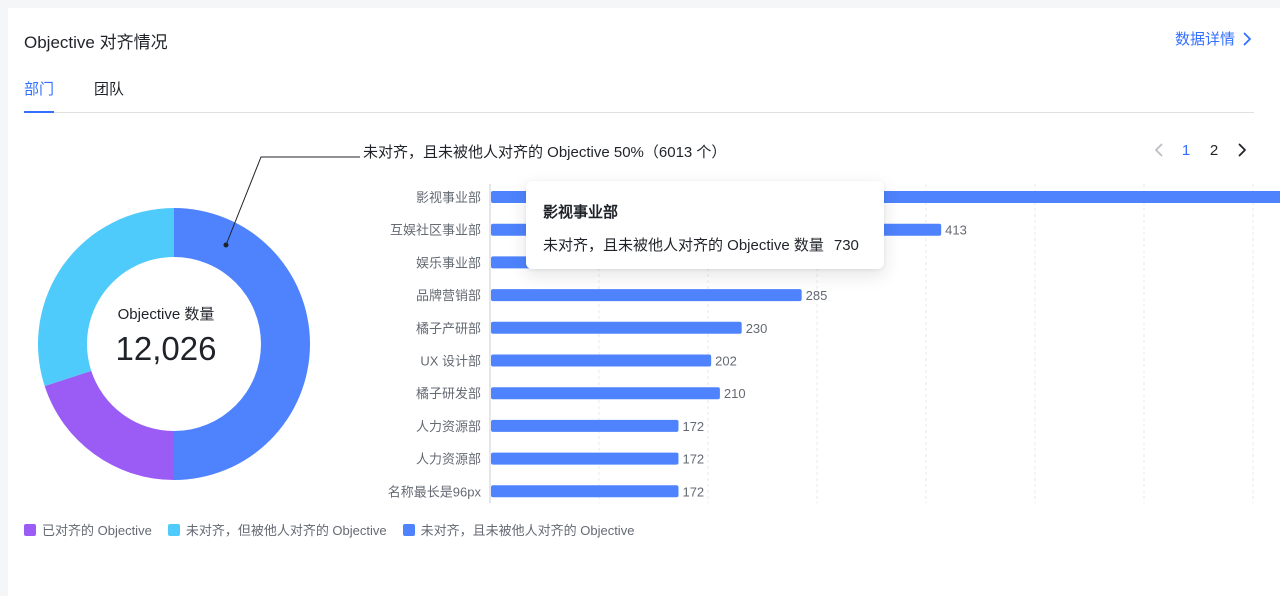 The height and width of the screenshot is (596, 1280). Describe the element at coordinates (846, 245) in the screenshot. I see `tooltip-series-value: 730` at that location.